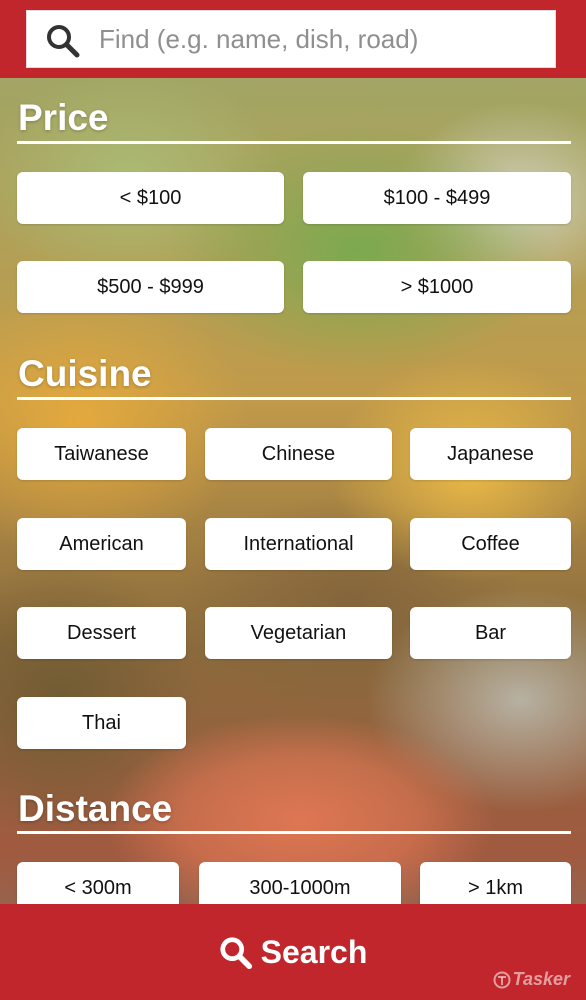 This screenshot has width=586, height=1000. I want to click on cuisine-option-taiwanese: Taiwanese, so click(101, 454).